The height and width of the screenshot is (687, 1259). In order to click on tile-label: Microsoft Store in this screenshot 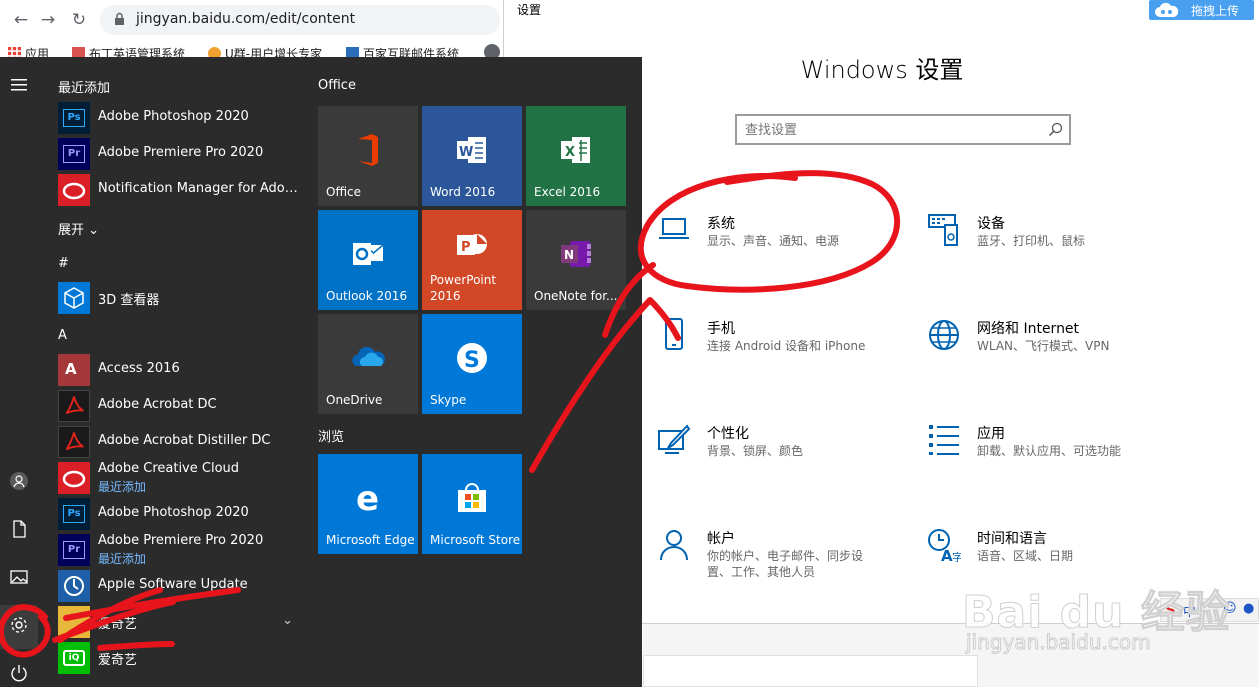, I will do `click(475, 540)`.